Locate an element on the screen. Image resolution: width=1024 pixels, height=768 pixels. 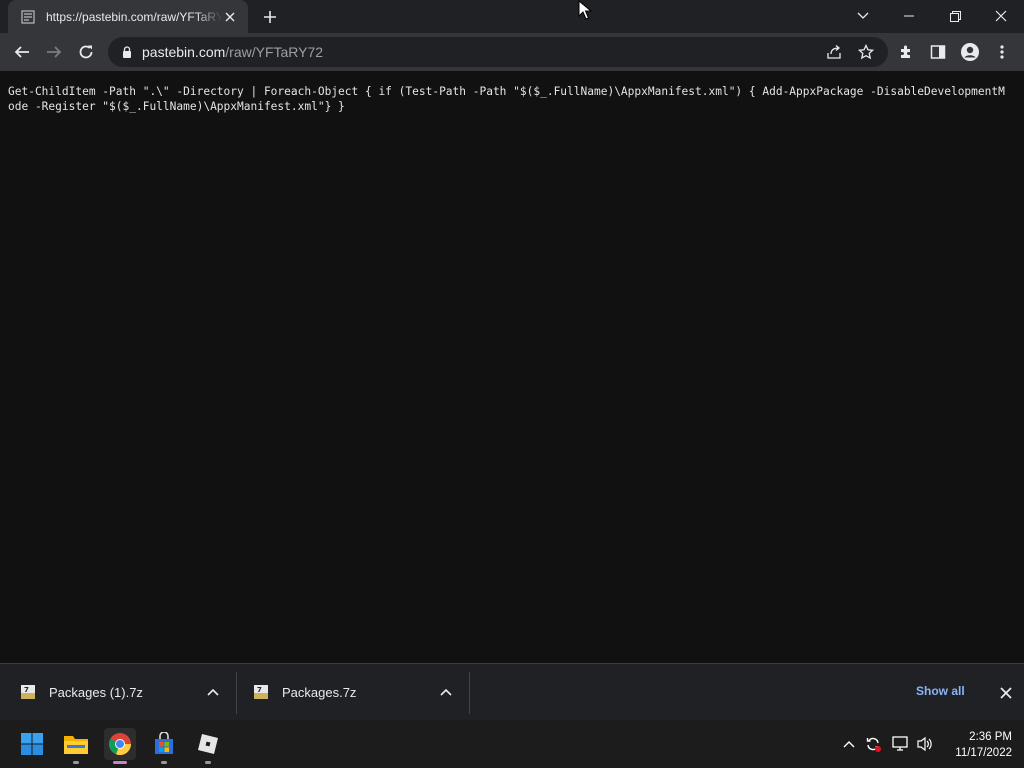
pastebin-favicon-icon is located at coordinates (28, 17).